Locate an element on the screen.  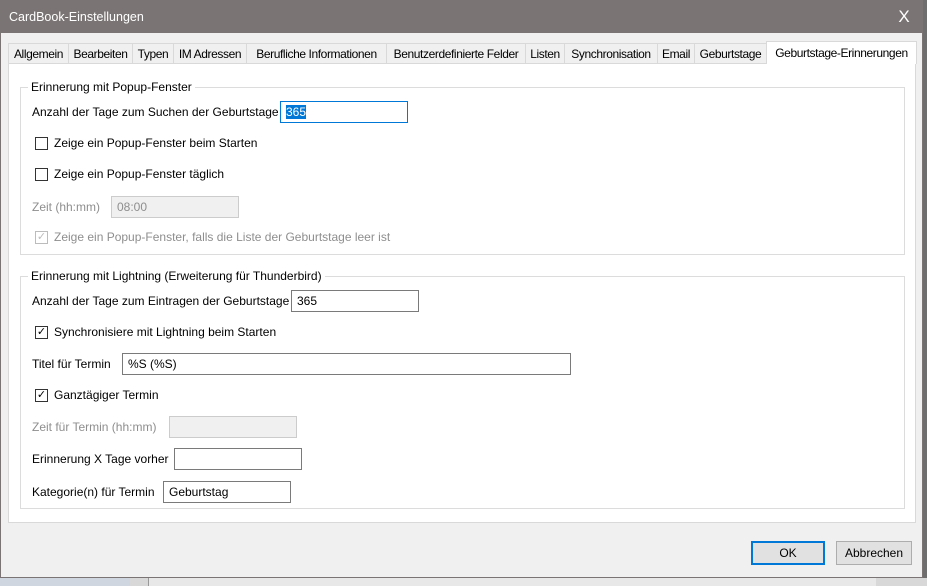
popup-group-legend: Erinnerung mit Popup-Fenster is located at coordinates (111, 87).